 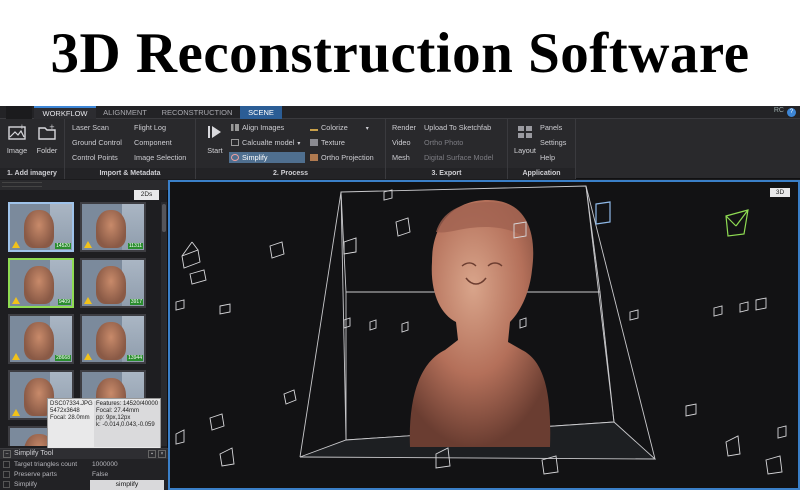 I want to click on help-button: Help, so click(x=547, y=157).